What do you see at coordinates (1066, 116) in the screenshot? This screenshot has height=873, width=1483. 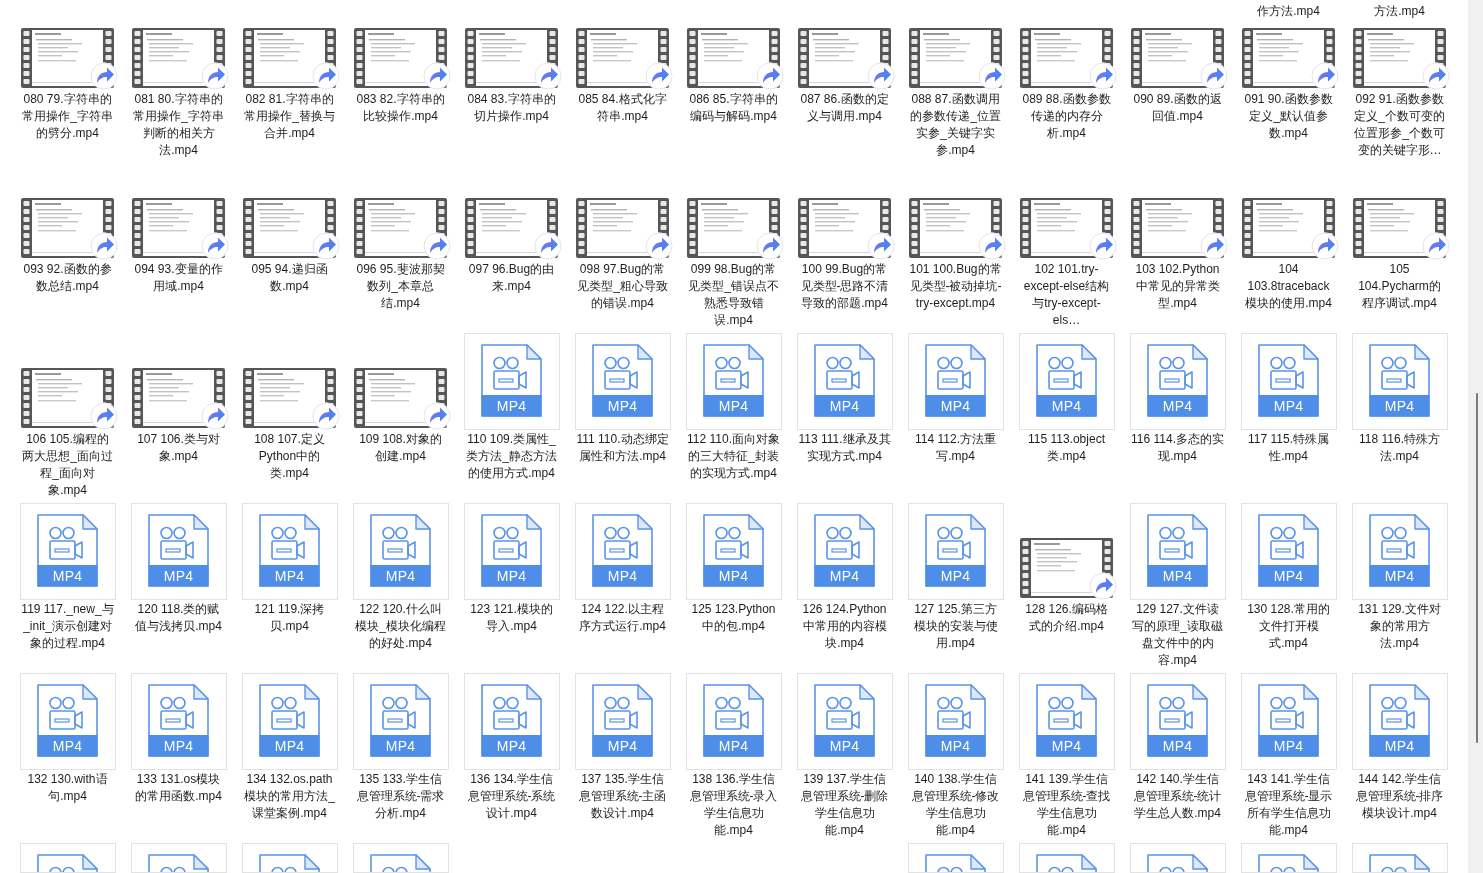 I see `file-name-label: 089 88.函数参数传递的内存分析.mp4` at bounding box center [1066, 116].